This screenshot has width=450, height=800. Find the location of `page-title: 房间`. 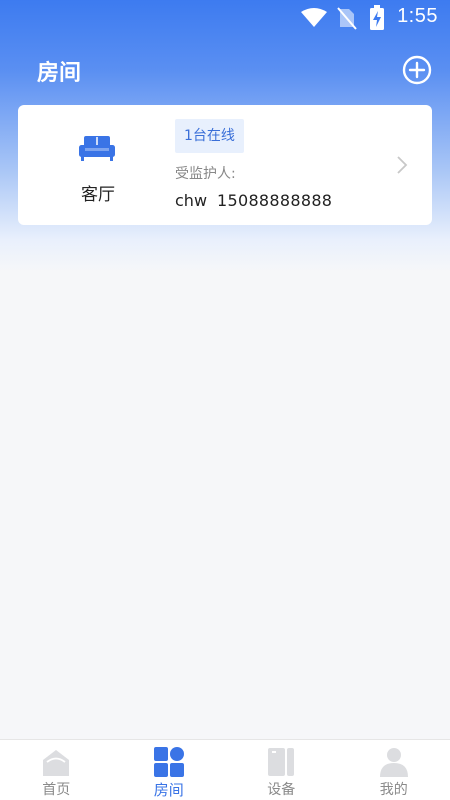

page-title: 房间 is located at coordinates (59, 73).